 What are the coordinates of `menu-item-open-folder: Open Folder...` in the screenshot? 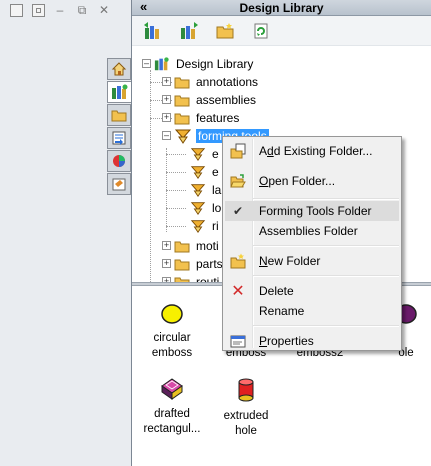 It's located at (312, 181).